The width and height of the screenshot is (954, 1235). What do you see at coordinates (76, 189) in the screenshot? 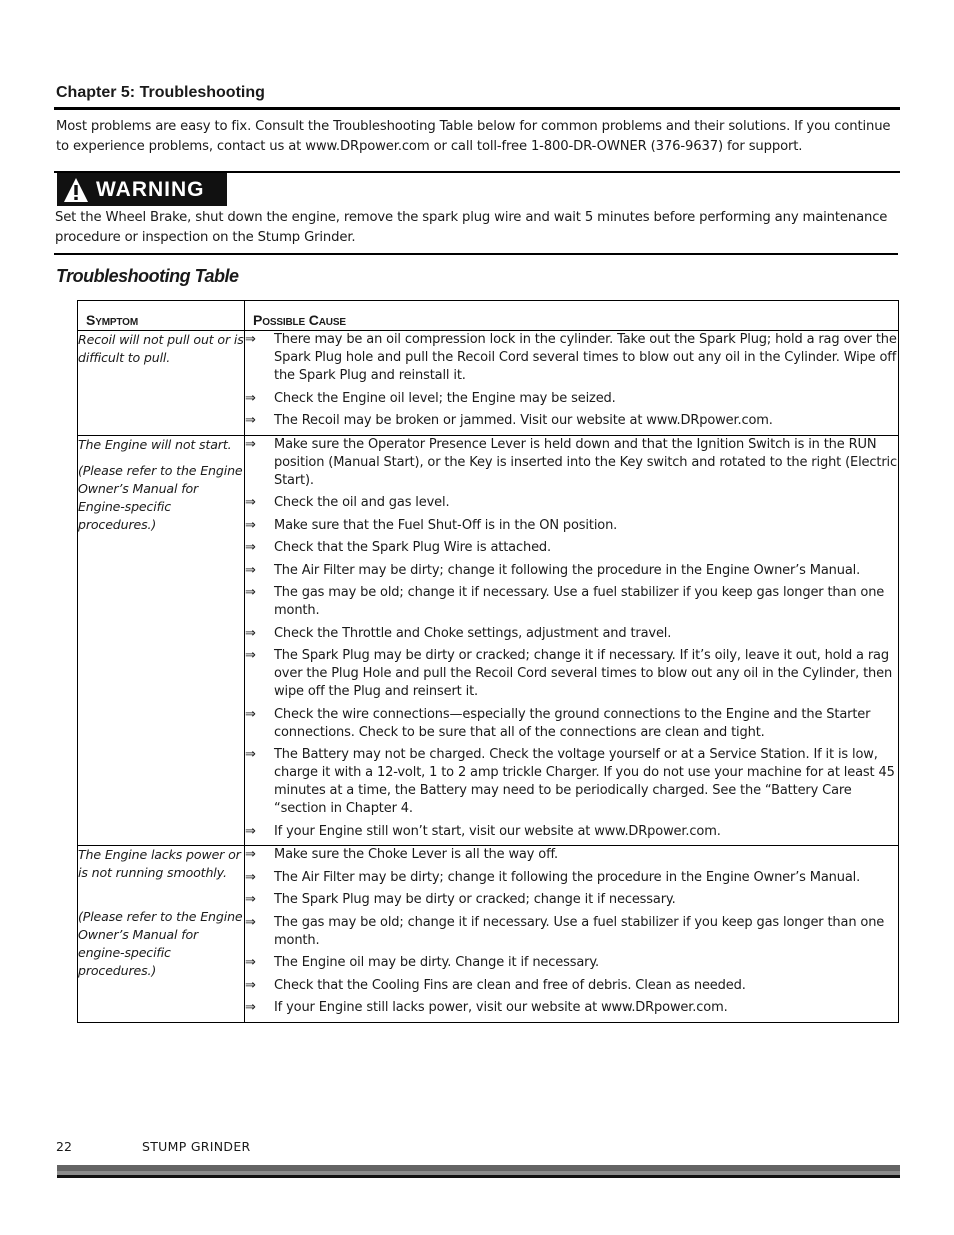
I see `warning-triangle-icon` at bounding box center [76, 189].